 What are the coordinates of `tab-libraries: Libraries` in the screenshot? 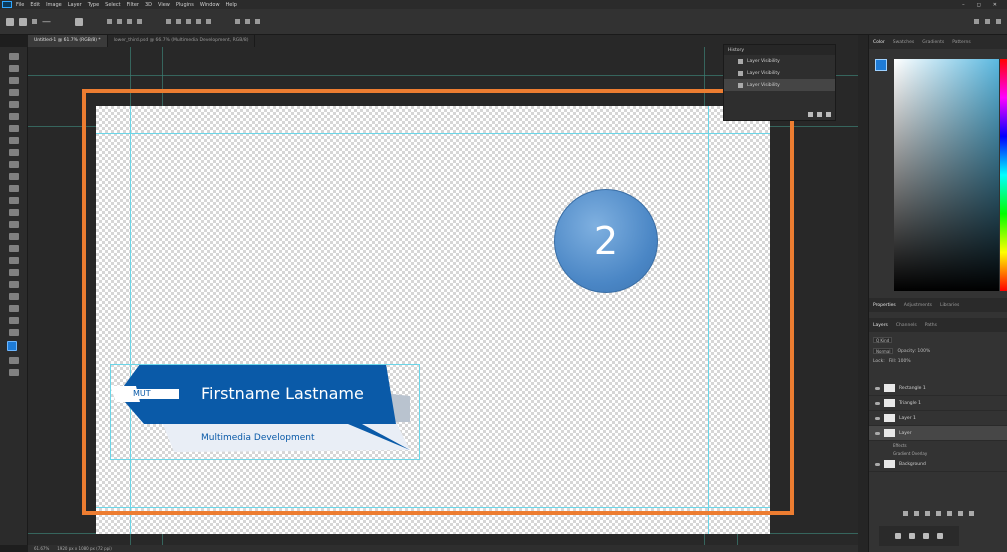 It's located at (949, 305).